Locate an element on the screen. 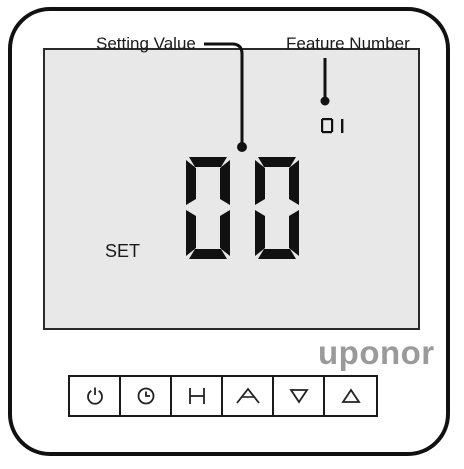 This screenshot has height=469, width=464. clock-icon is located at coordinates (145, 396).